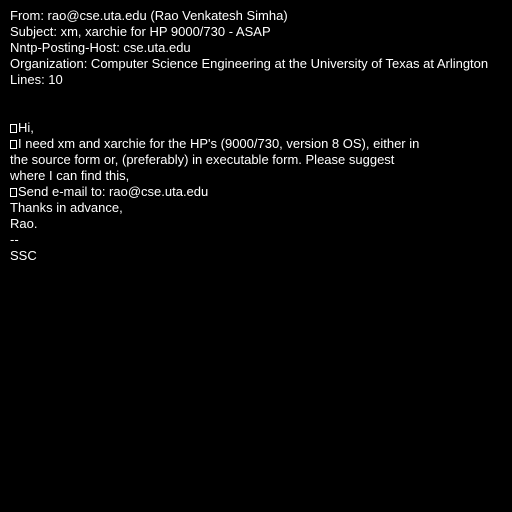 Image resolution: width=512 pixels, height=512 pixels. What do you see at coordinates (100, 47) in the screenshot?
I see `nntp-host-line: Nntp-Posting-Host: cse.uta.edu` at bounding box center [100, 47].